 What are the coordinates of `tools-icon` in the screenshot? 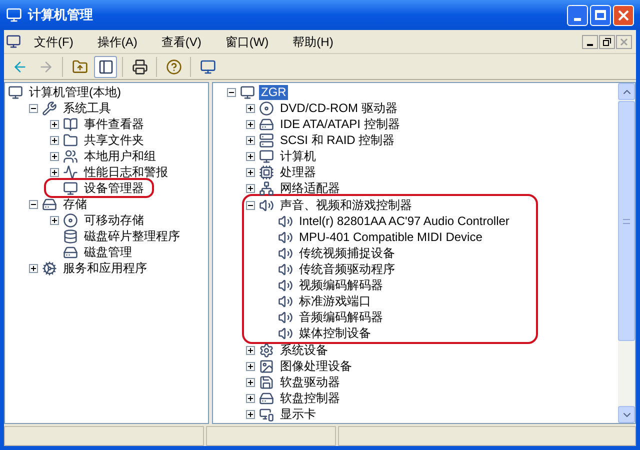 It's located at (49, 108).